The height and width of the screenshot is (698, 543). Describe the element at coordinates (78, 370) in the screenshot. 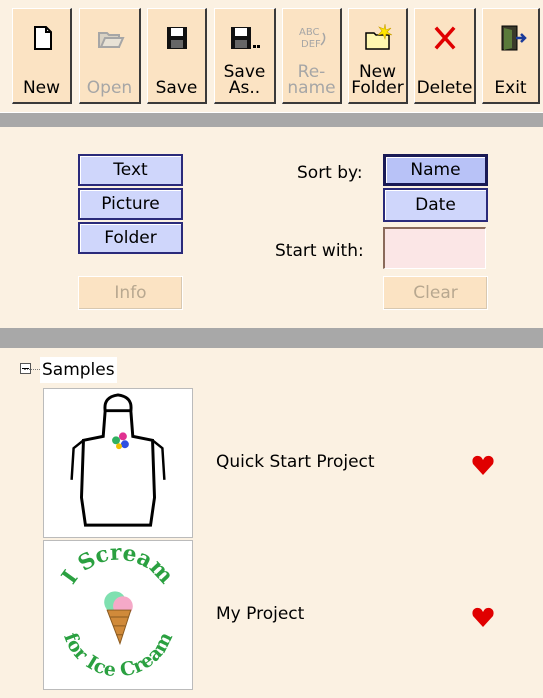

I see `tree-root-label: Samples` at that location.